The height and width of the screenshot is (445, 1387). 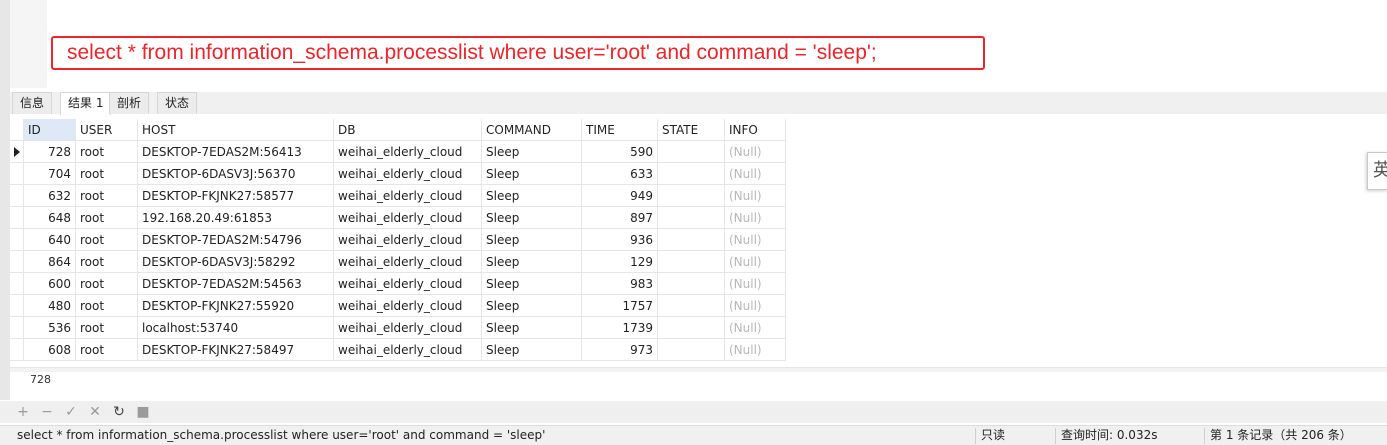 What do you see at coordinates (129, 103) in the screenshot?
I see `tab-profile: 剖析` at bounding box center [129, 103].